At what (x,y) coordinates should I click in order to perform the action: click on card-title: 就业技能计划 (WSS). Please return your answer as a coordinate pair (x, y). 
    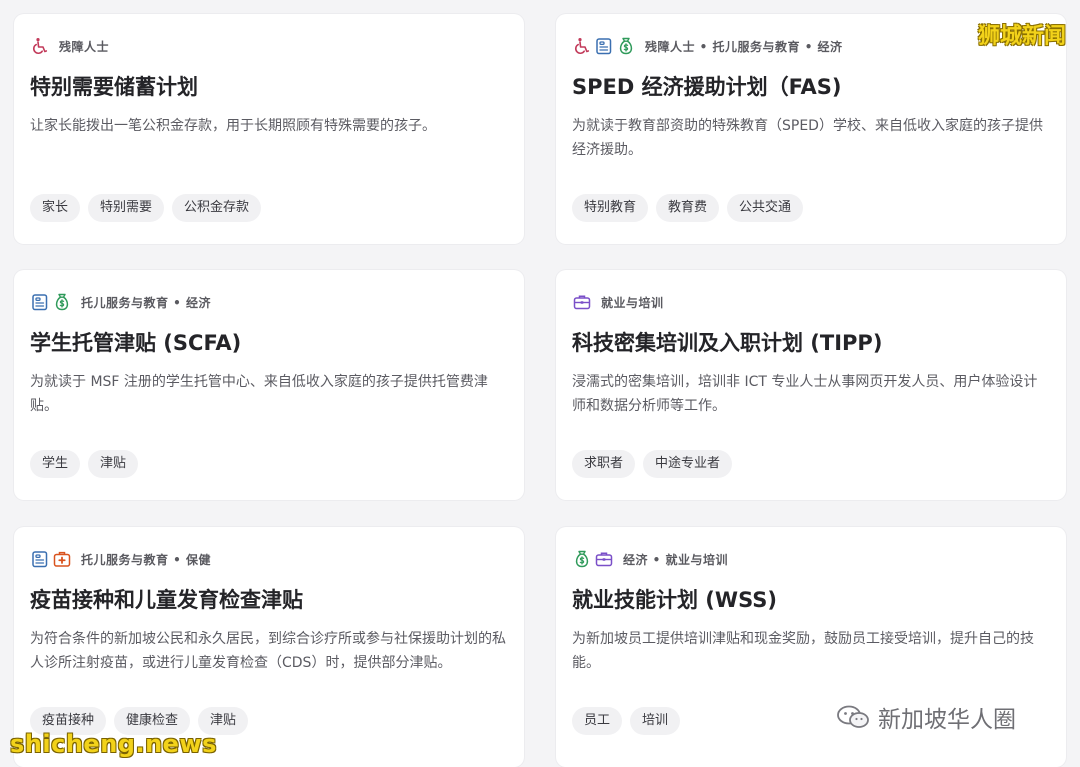
    Looking at the image, I should click on (811, 600).